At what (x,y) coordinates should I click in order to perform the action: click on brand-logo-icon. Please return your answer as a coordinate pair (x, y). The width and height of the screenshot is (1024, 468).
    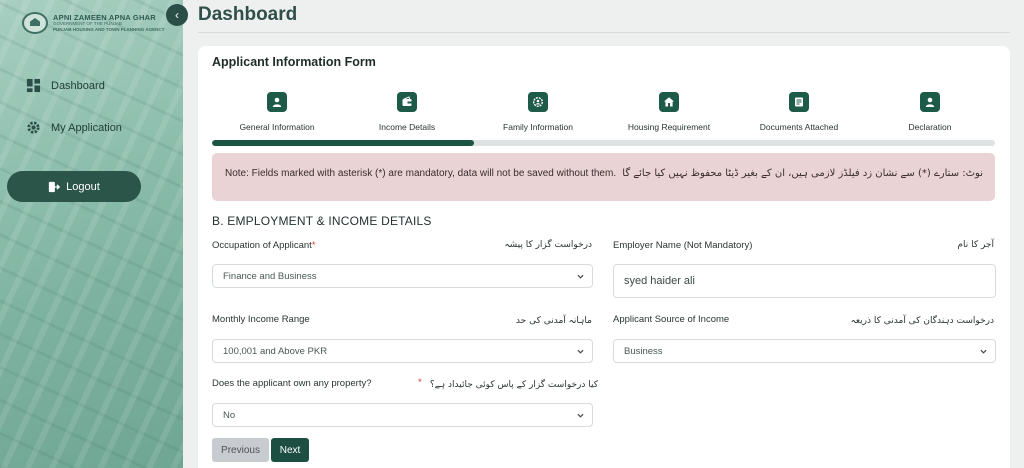
    Looking at the image, I should click on (35, 23).